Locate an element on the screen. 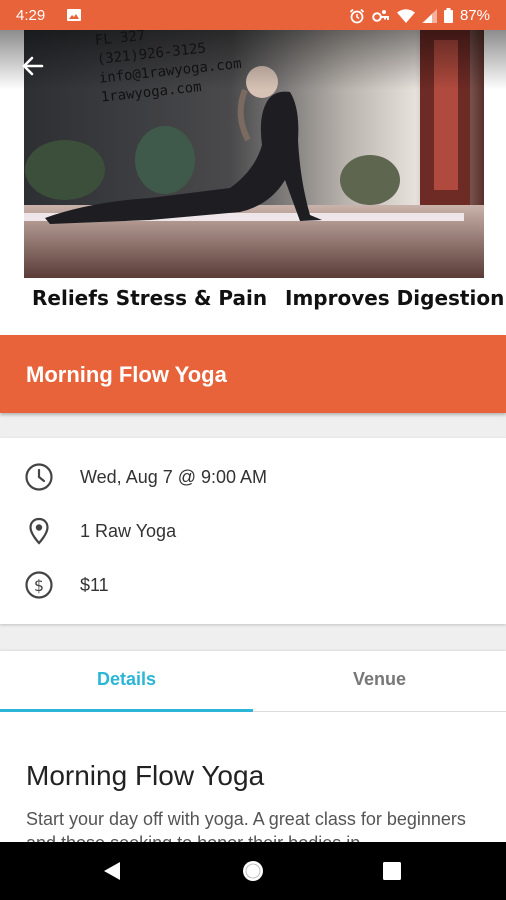 The image size is (506, 900). home-circle-icon is located at coordinates (253, 871).